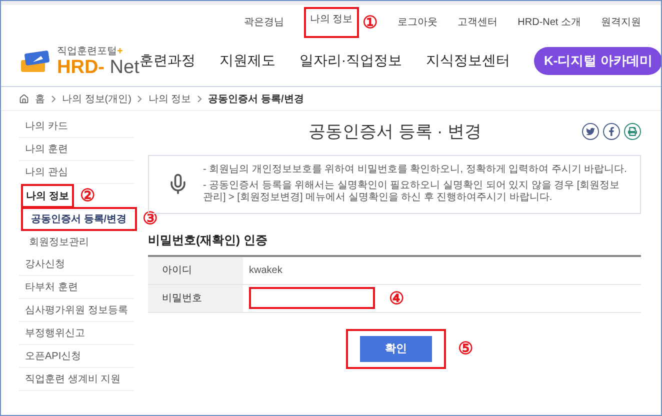  What do you see at coordinates (87, 195) in the screenshot?
I see `annotation-number: ②` at bounding box center [87, 195].